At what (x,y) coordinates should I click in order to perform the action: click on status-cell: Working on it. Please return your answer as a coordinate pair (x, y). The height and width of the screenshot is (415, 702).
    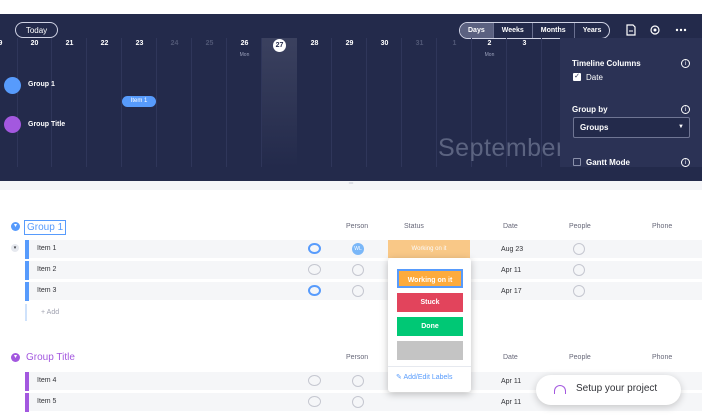
    Looking at the image, I should click on (429, 249).